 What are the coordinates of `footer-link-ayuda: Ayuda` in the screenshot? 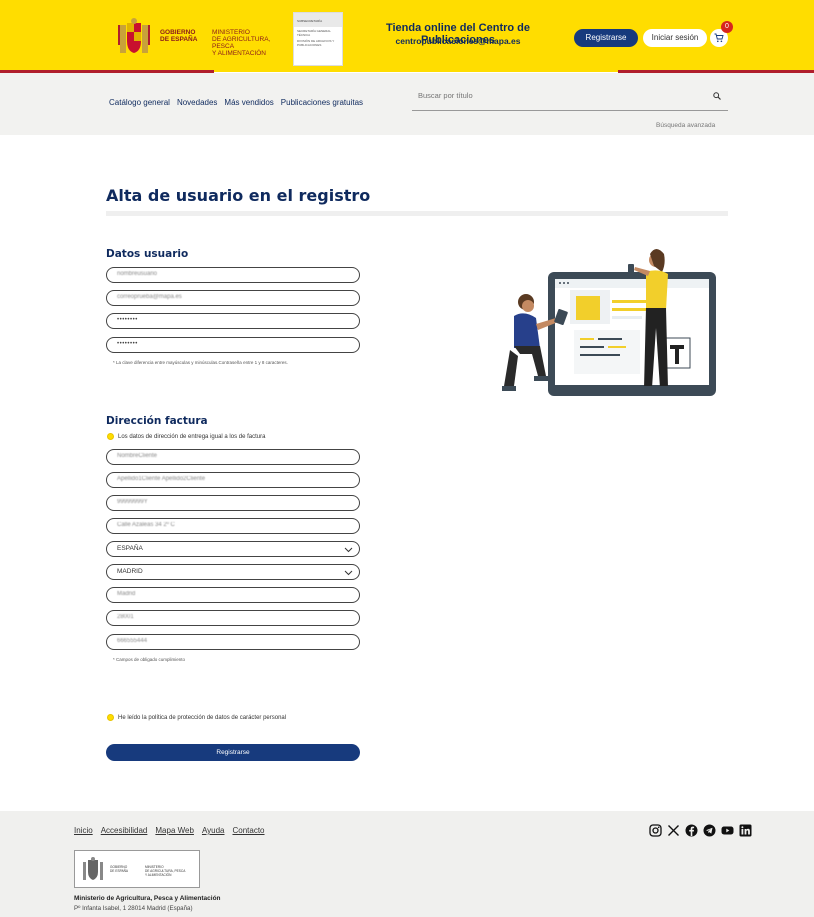 It's located at (213, 830).